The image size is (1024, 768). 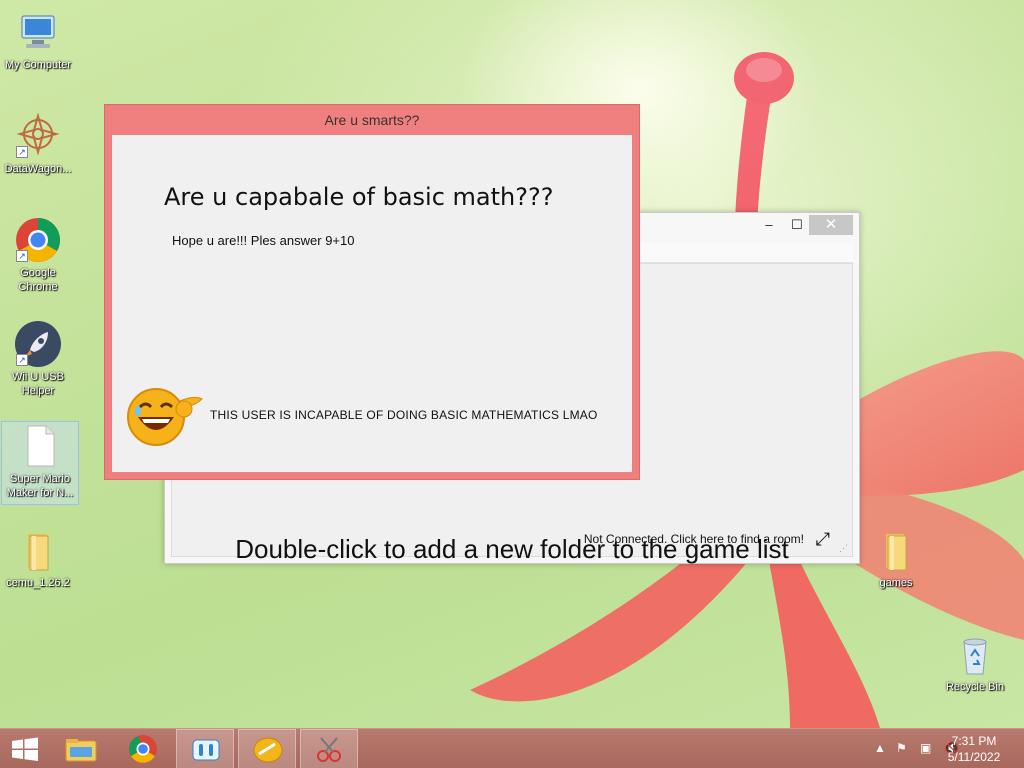 I want to click on taskbar-file-explorer, so click(x=81, y=748).